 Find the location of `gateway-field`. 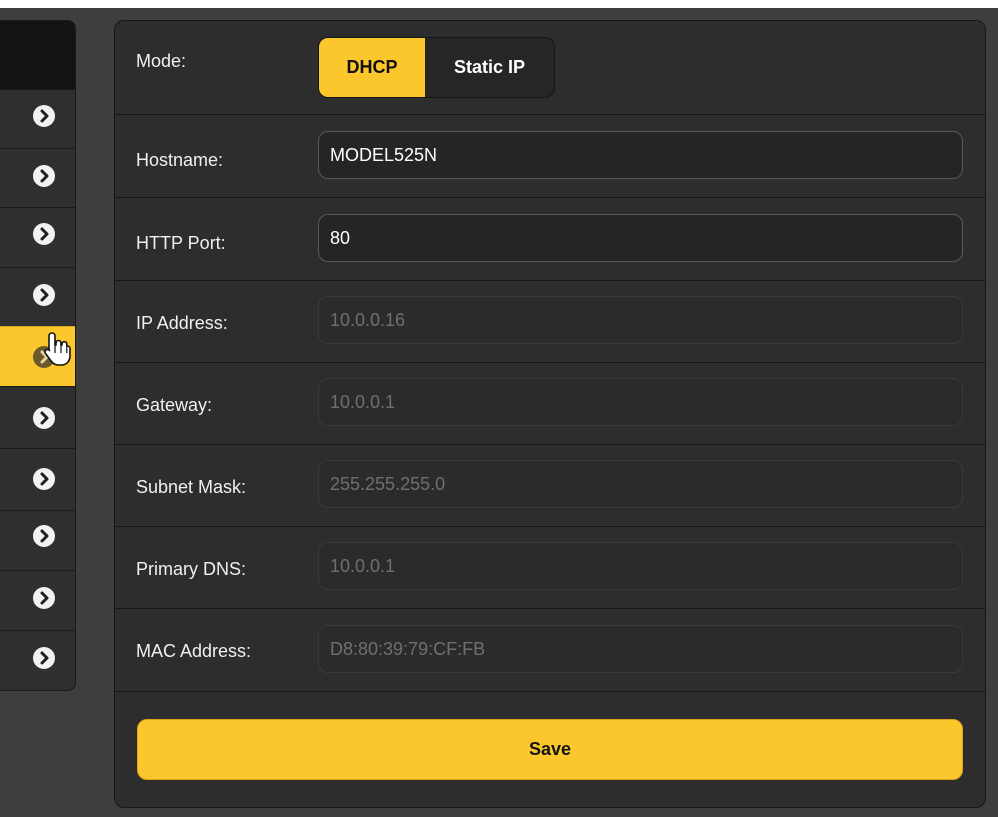

gateway-field is located at coordinates (640, 402).